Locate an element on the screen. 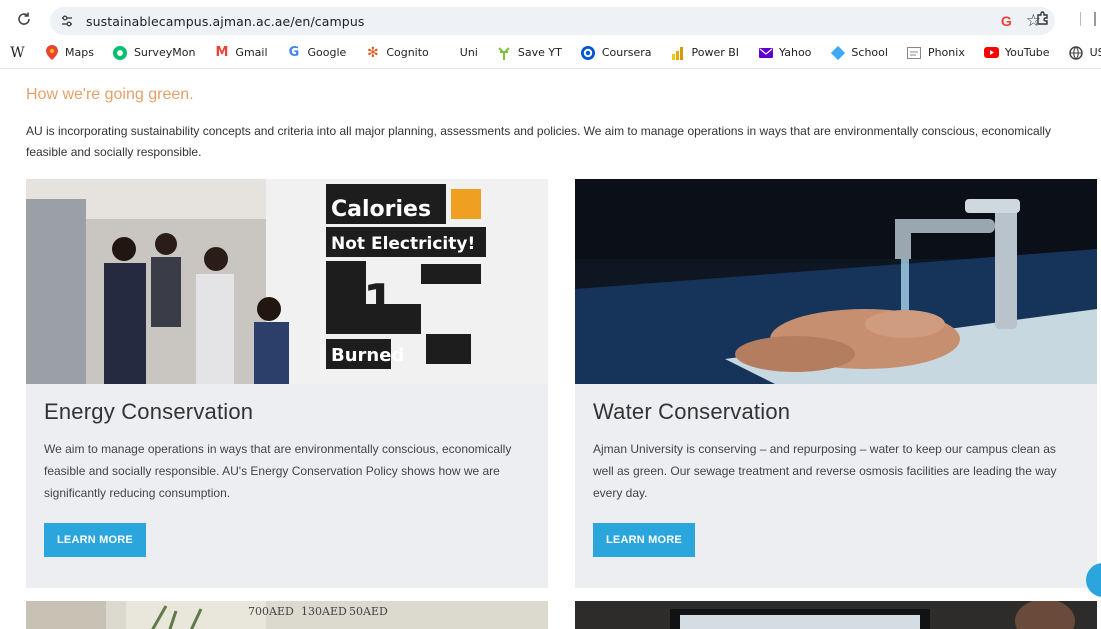  site-info-icon is located at coordinates (67, 21).